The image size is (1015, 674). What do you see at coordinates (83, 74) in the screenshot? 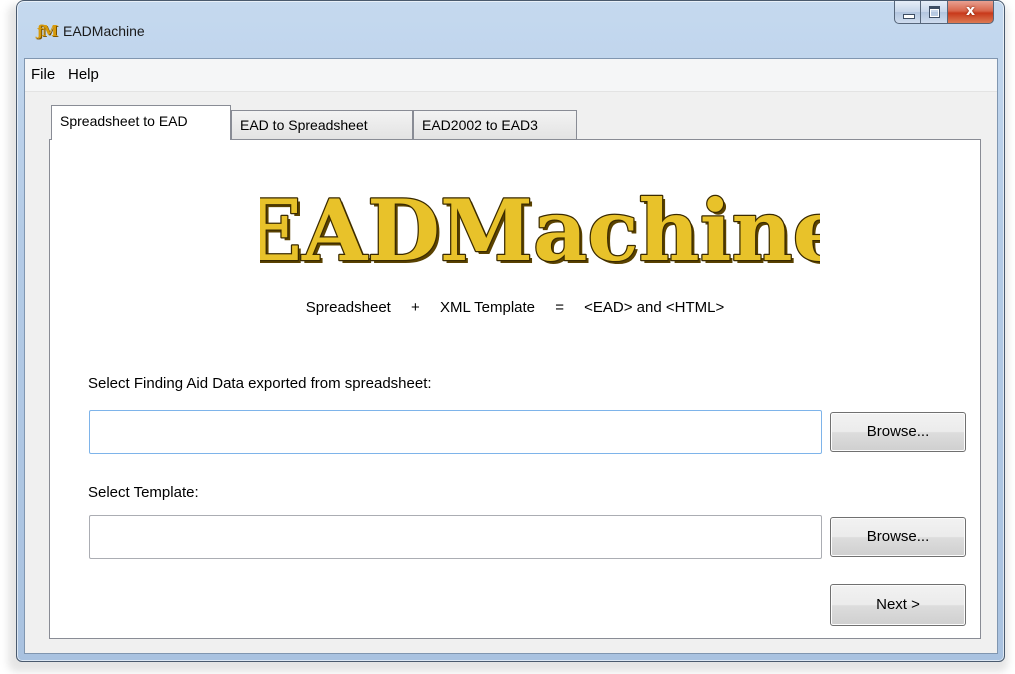
I see `menu-help: Help` at bounding box center [83, 74].